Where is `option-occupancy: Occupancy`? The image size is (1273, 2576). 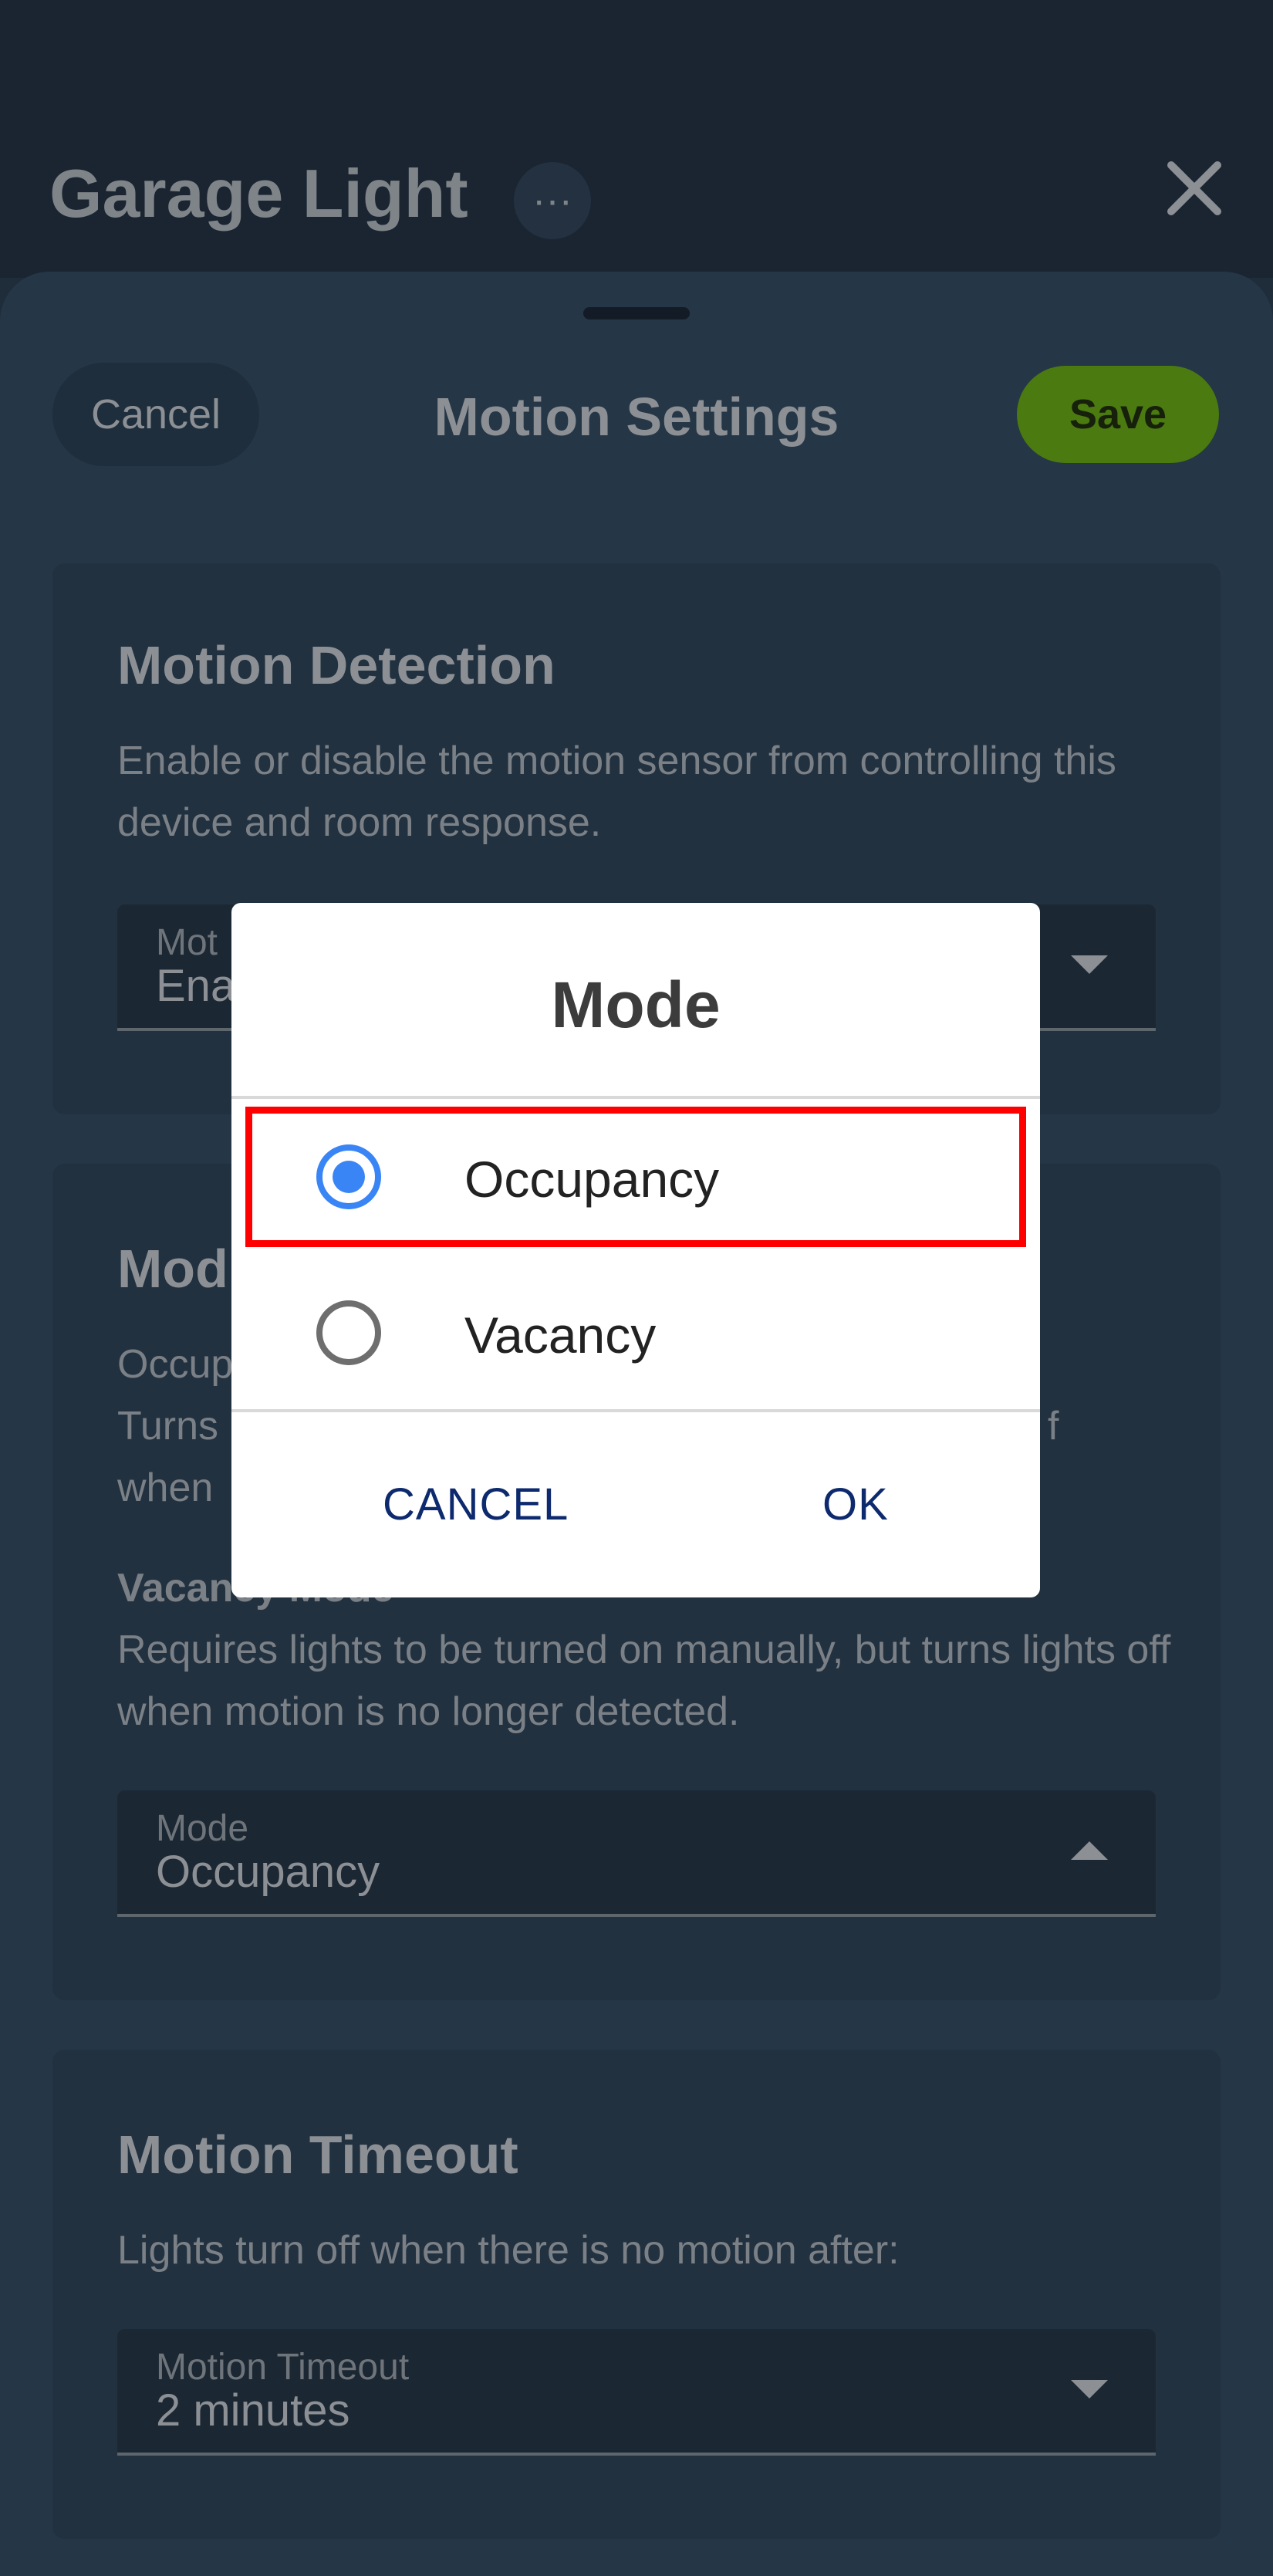 option-occupancy: Occupancy is located at coordinates (635, 1177).